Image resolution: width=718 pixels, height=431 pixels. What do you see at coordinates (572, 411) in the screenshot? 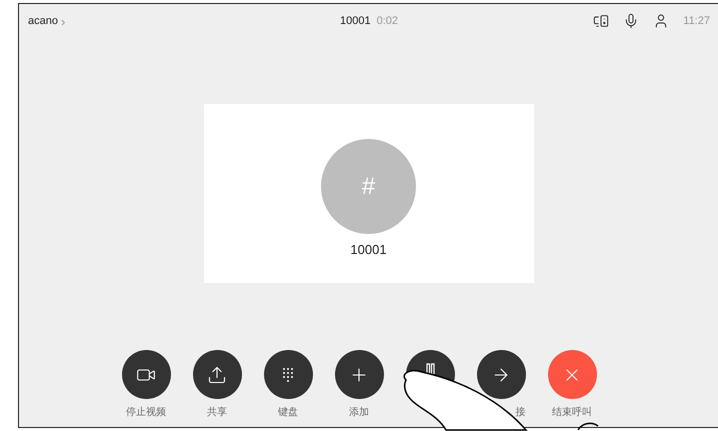
I see `button-label: 结束呼叫` at bounding box center [572, 411].